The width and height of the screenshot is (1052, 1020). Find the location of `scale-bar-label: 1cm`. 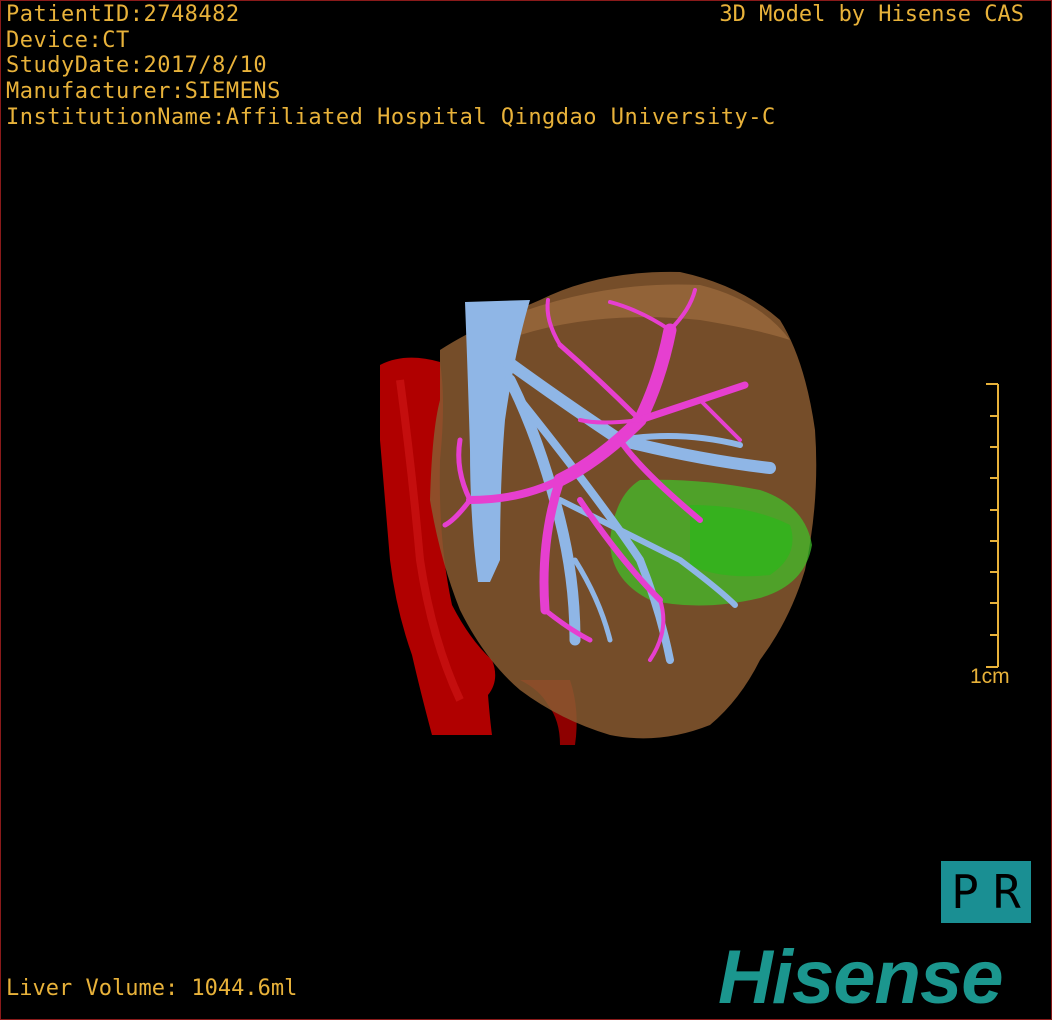

scale-bar-label: 1cm is located at coordinates (990, 676).